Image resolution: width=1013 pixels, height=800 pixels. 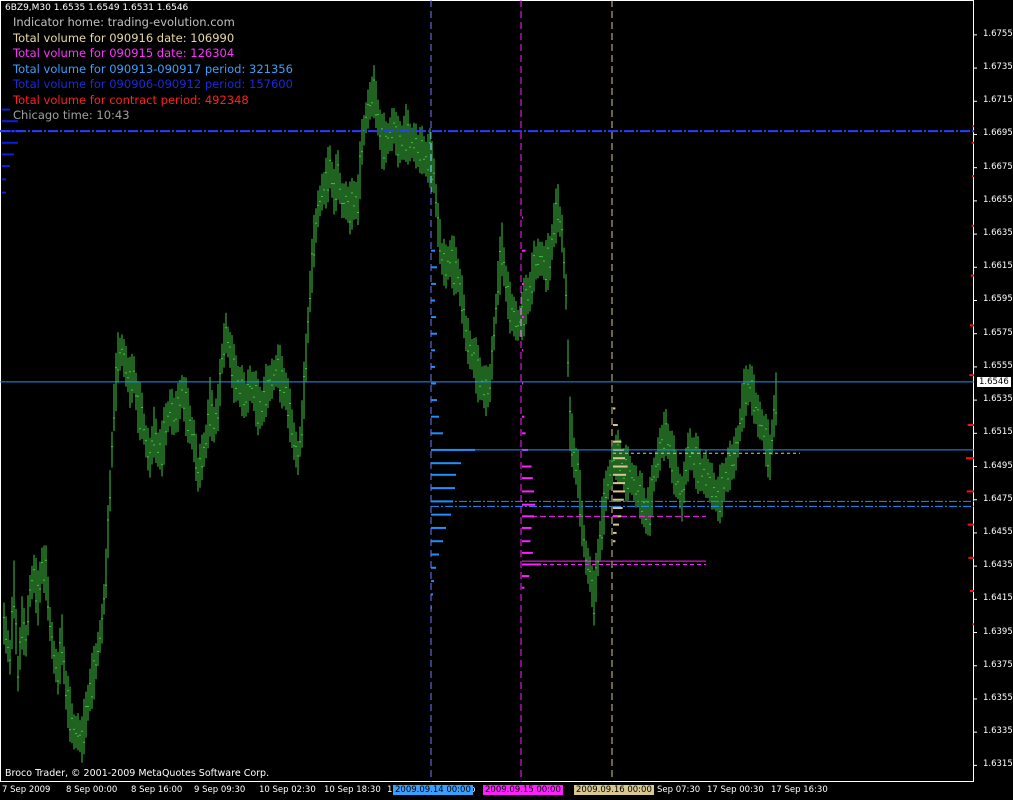 What do you see at coordinates (220, 790) in the screenshot?
I see `x-tick-label: 9 Sep 09:30` at bounding box center [220, 790].